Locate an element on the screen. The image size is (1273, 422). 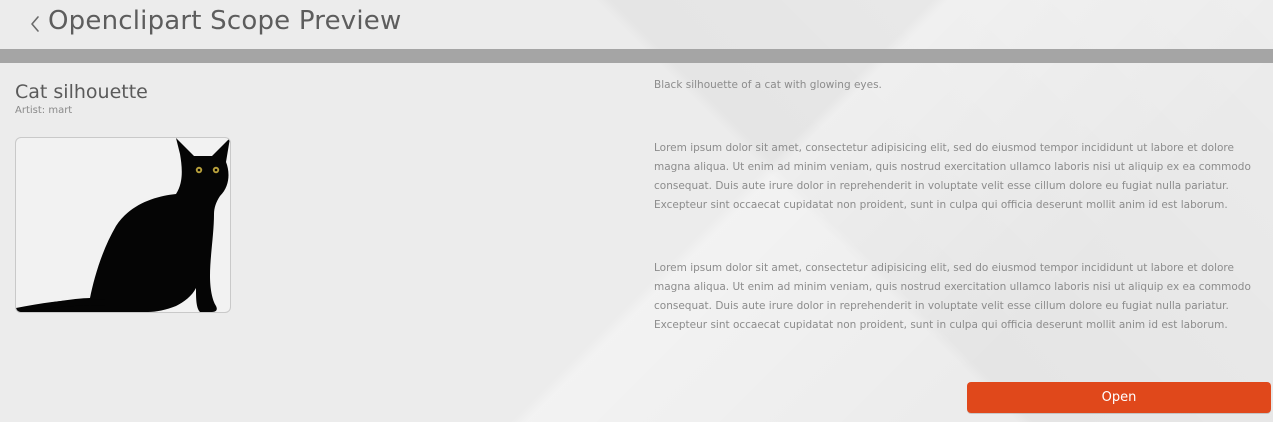
back-button is located at coordinates (35, 24).